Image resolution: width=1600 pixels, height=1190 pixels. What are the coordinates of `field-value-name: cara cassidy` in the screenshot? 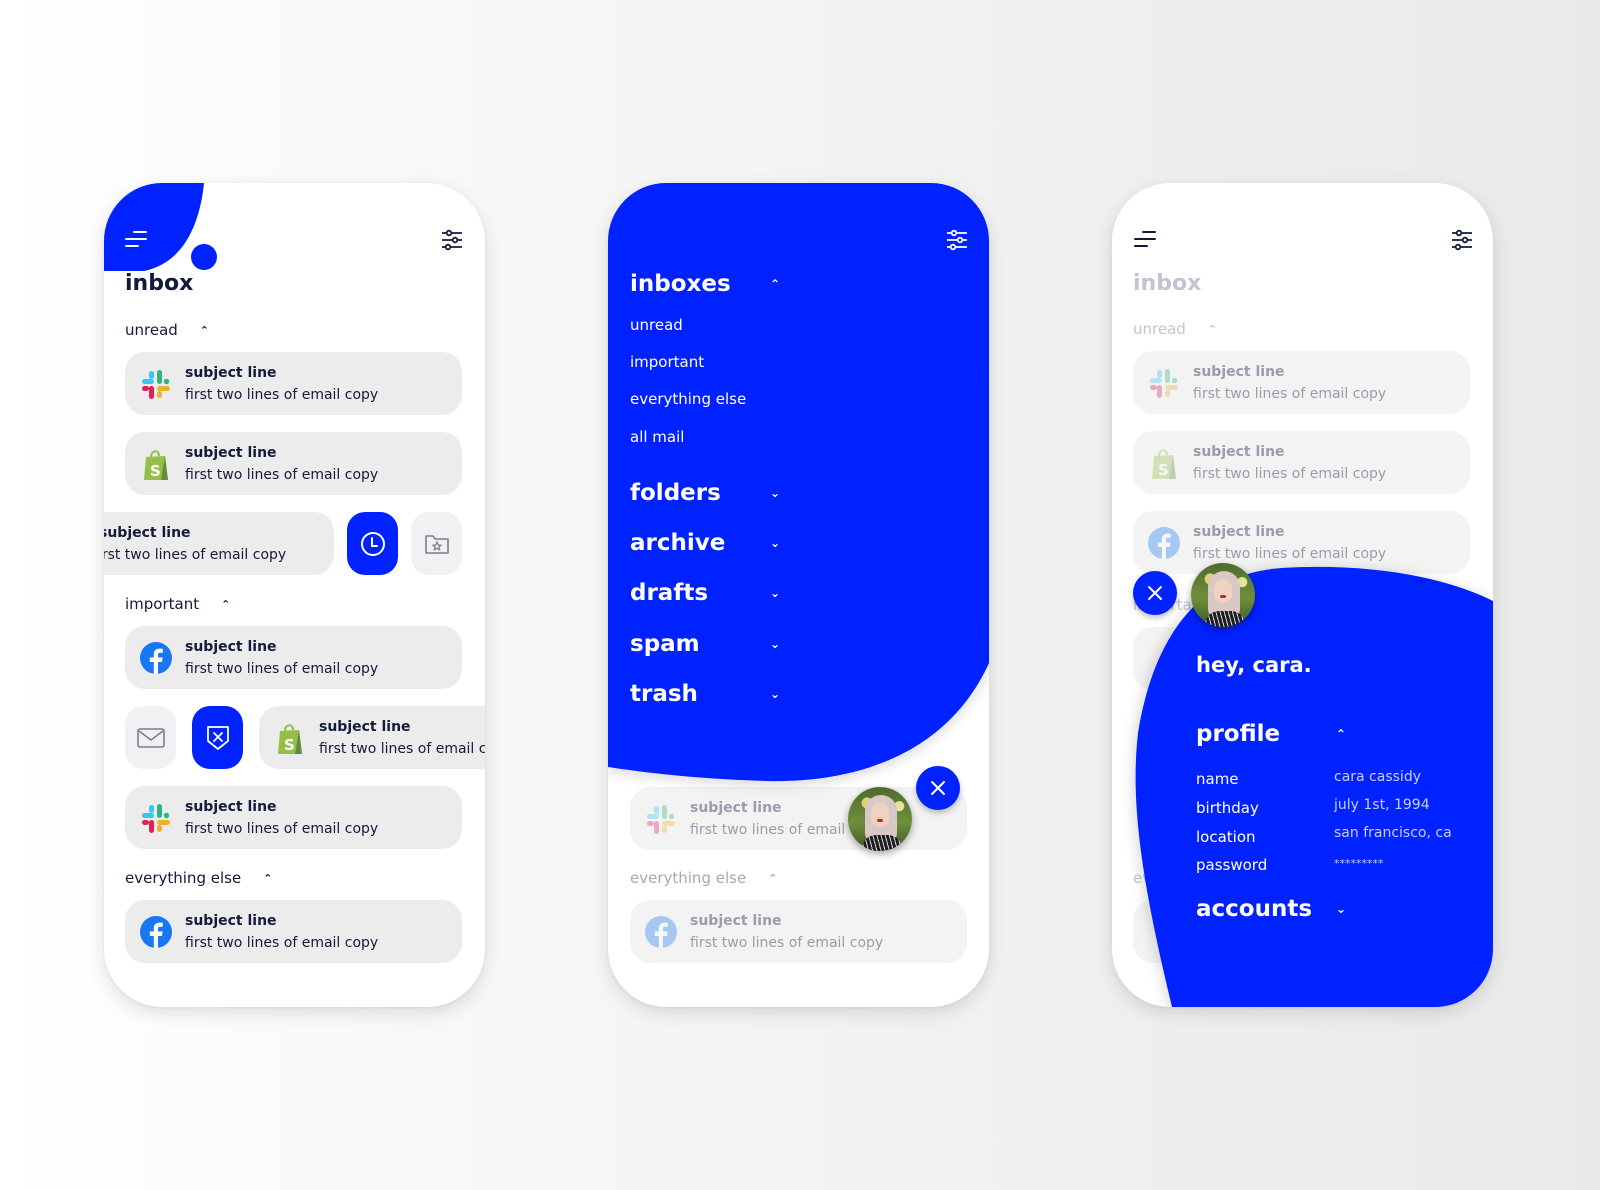 It's located at (1377, 777).